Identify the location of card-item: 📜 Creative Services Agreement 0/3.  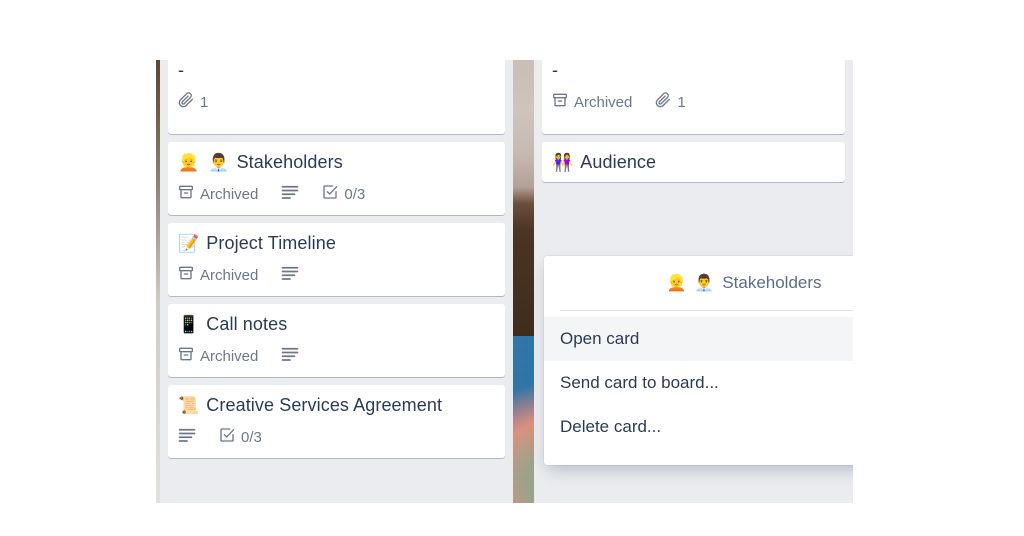
(336, 421).